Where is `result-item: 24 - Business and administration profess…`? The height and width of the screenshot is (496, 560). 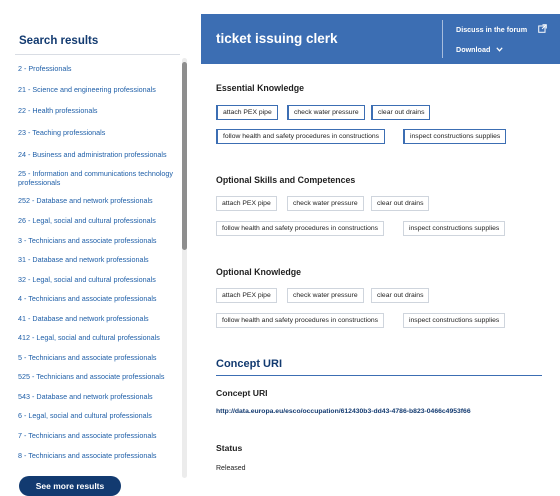
result-item: 24 - Business and administration profess… is located at coordinates (99, 154).